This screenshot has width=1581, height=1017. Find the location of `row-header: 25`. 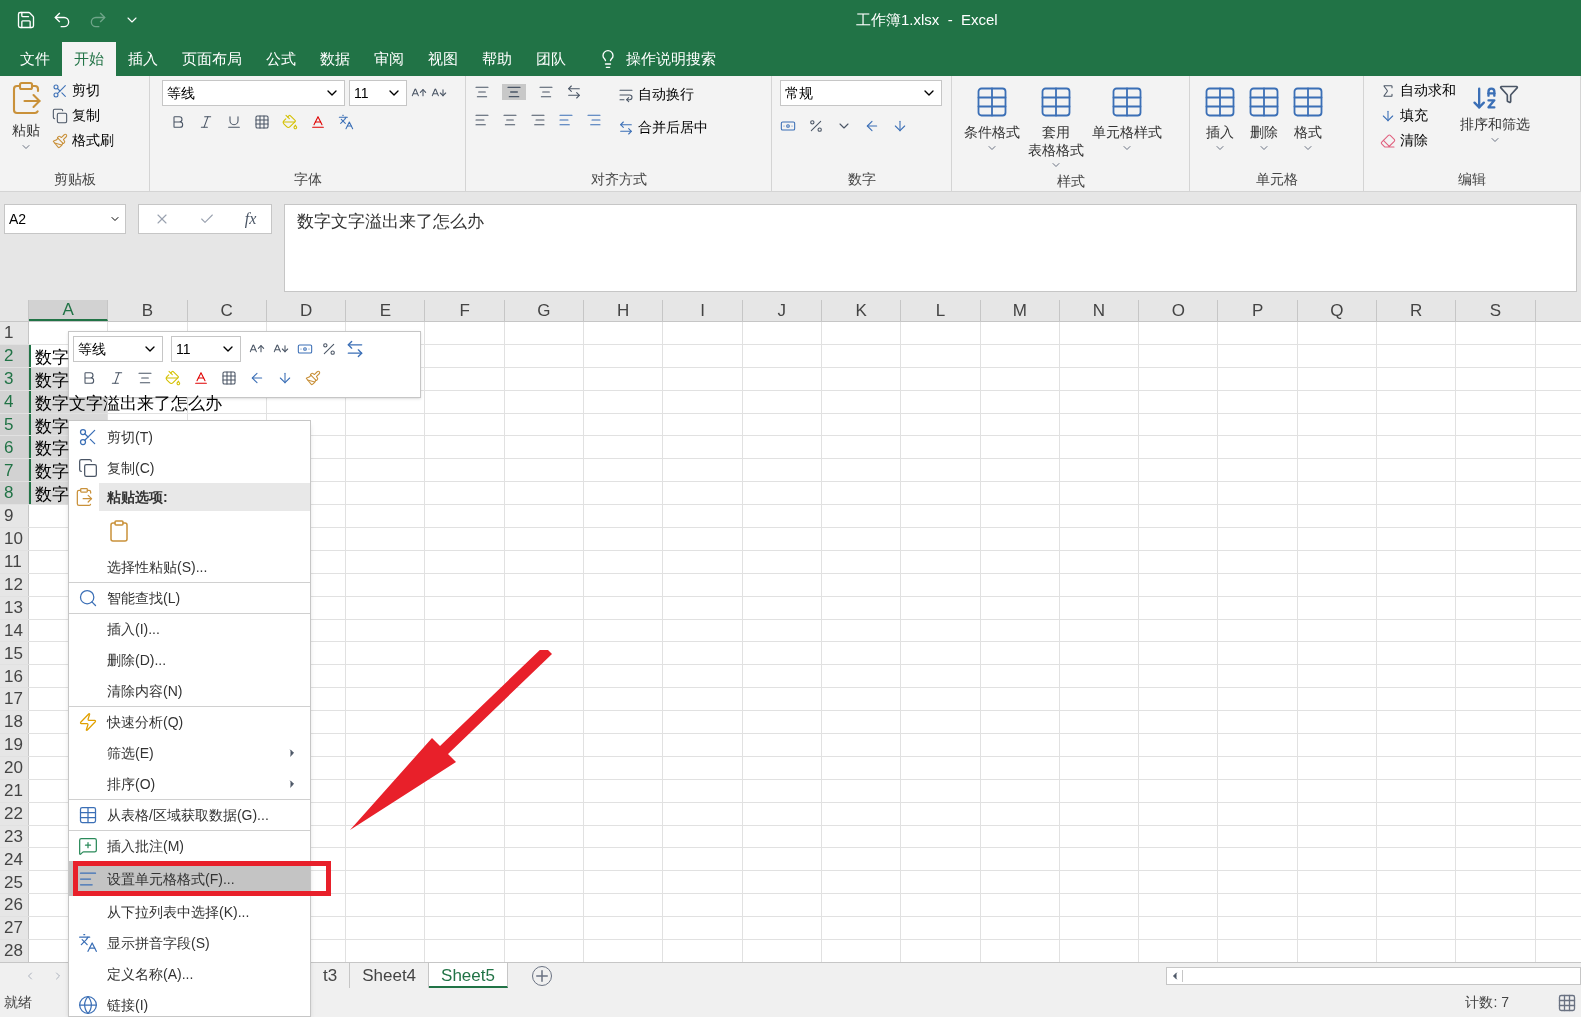

row-header: 25 is located at coordinates (14, 882).